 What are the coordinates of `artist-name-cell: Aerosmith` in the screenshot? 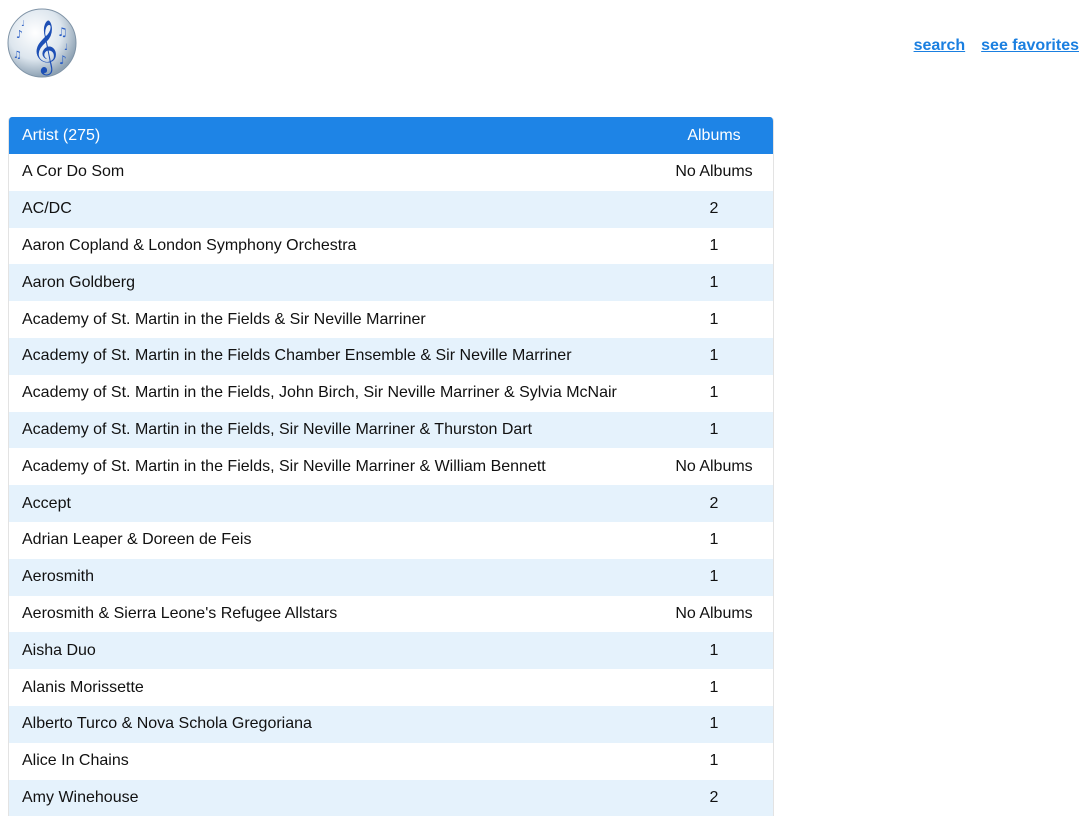 It's located at (335, 577).